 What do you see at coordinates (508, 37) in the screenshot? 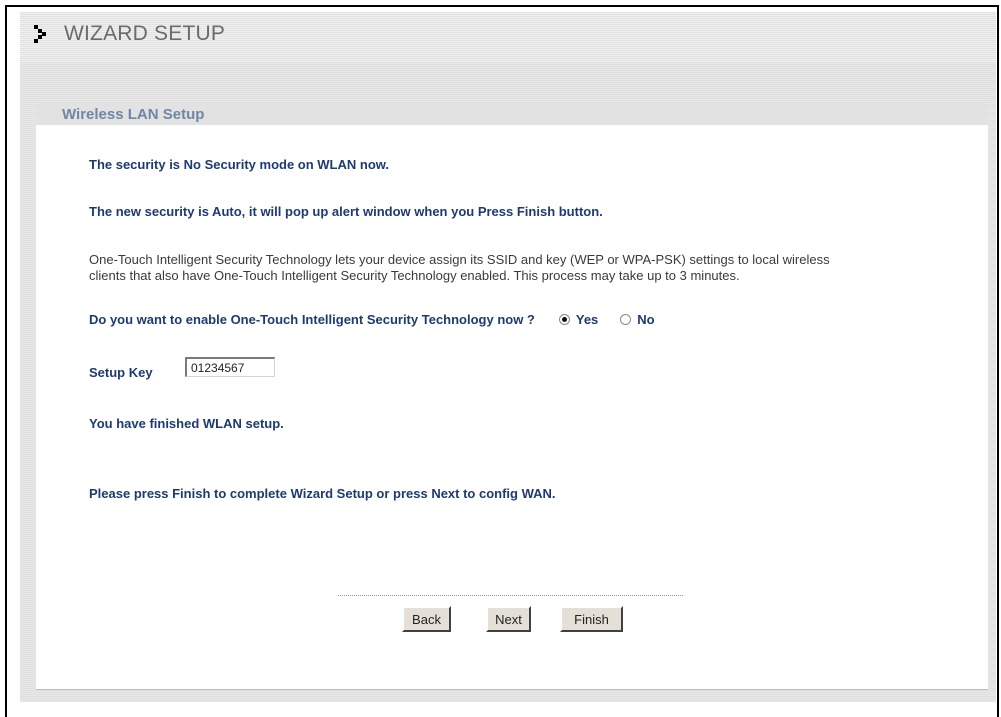
I see `title-bar: WIZARD SETUP` at bounding box center [508, 37].